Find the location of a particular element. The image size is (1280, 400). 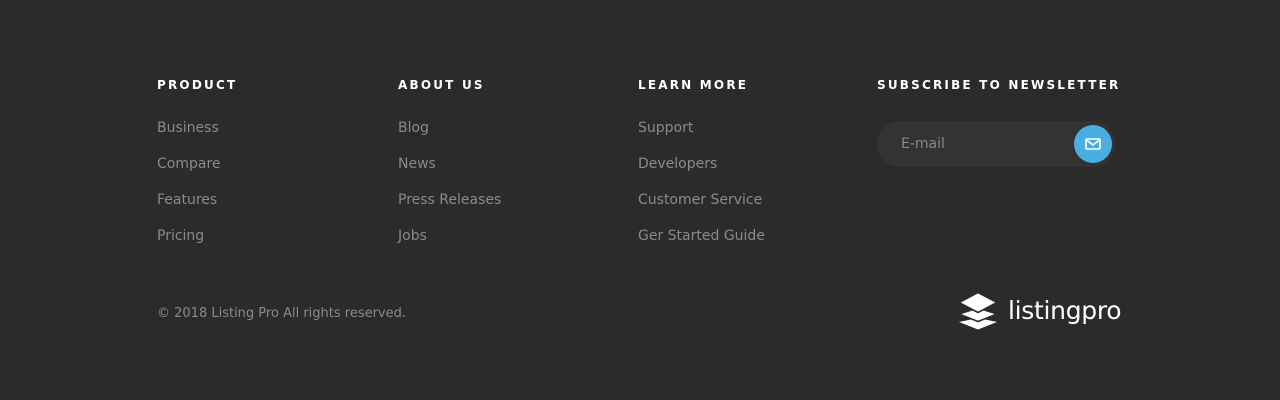

brand-logo: listingpro is located at coordinates (1039, 311).